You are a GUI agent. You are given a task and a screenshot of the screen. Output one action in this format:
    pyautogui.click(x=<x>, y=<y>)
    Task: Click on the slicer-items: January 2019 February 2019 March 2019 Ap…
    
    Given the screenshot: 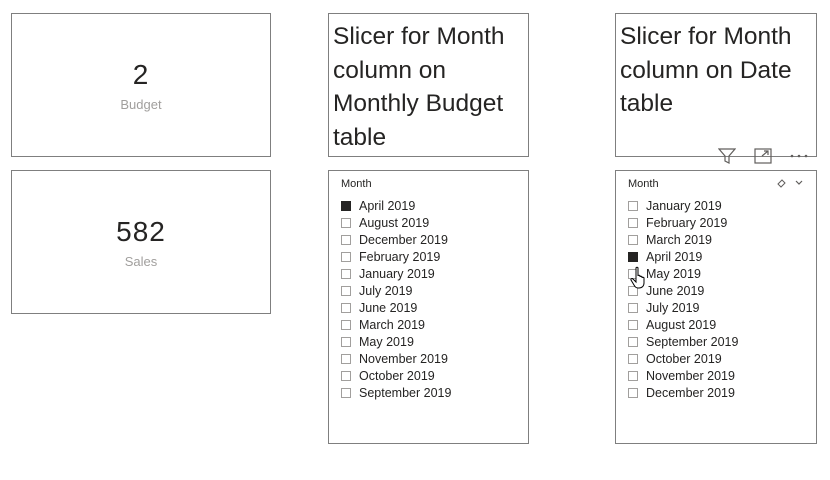 What is the action you would take?
    pyautogui.click(x=722, y=299)
    